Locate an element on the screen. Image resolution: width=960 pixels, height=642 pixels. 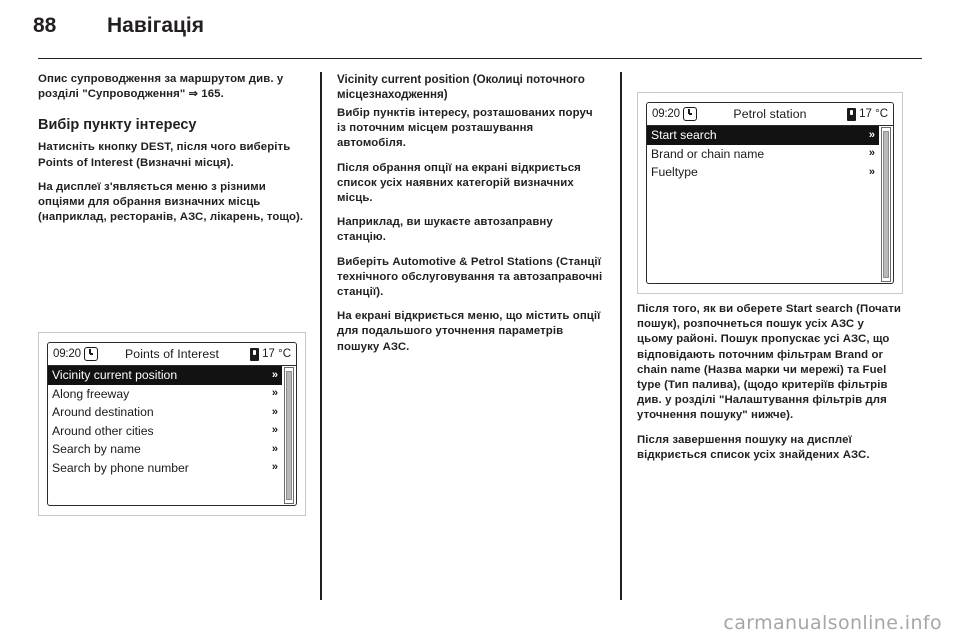
status-left-petrol: 09:20 is located at coordinates (680, 114).